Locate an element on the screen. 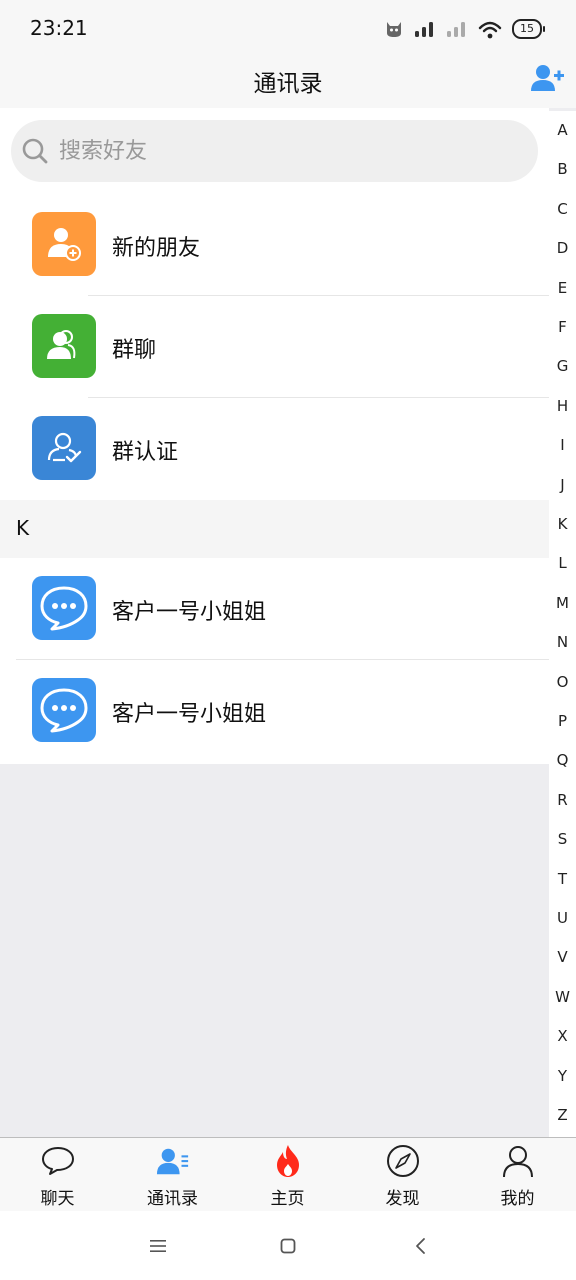 The width and height of the screenshot is (576, 1280). add-friend-button is located at coordinates (548, 78).